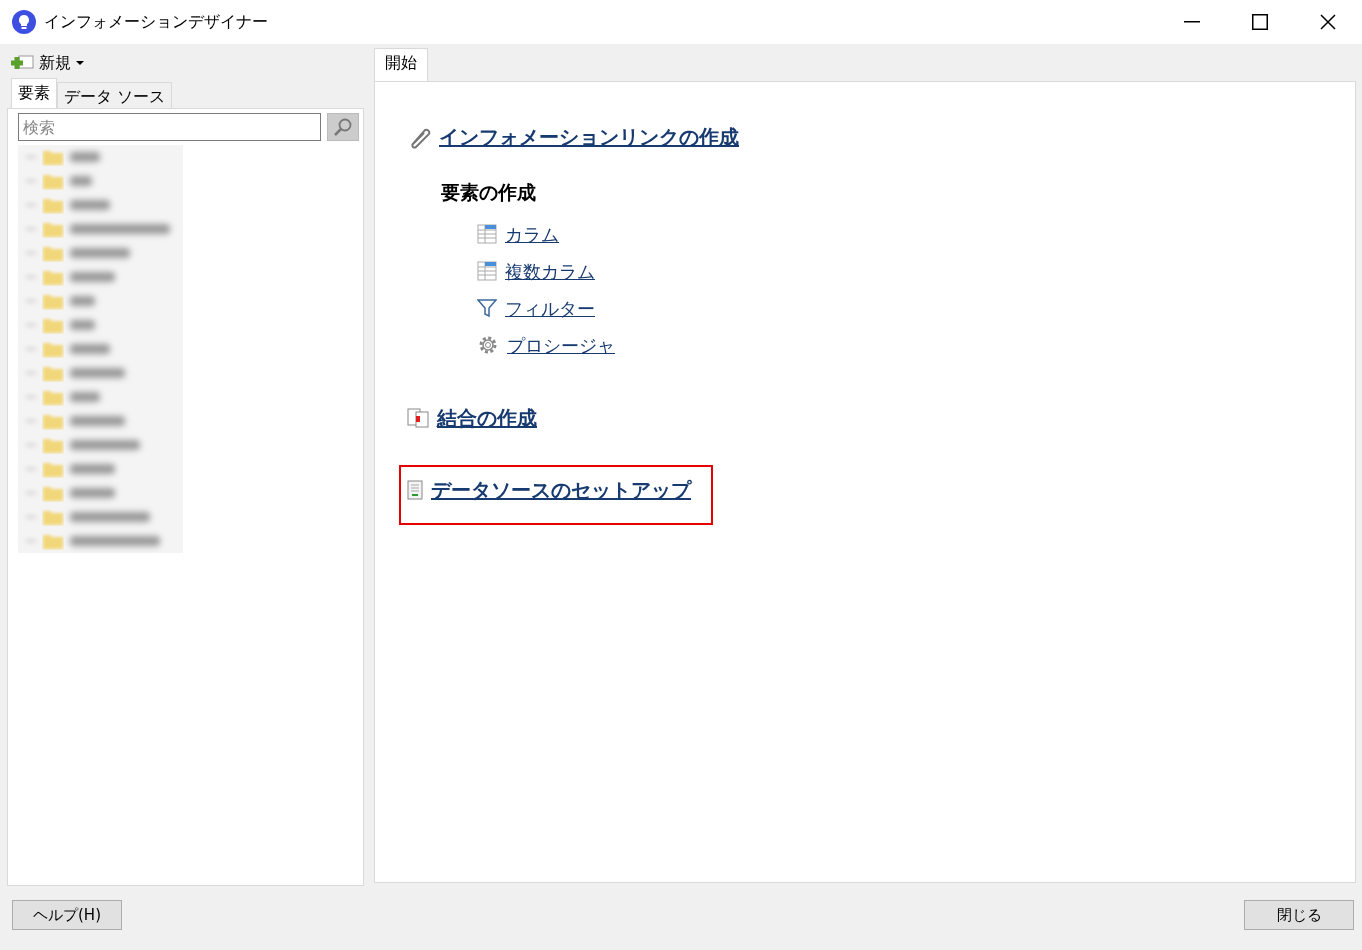  I want to click on window-title: インフォメーションデザイナー, so click(156, 22).